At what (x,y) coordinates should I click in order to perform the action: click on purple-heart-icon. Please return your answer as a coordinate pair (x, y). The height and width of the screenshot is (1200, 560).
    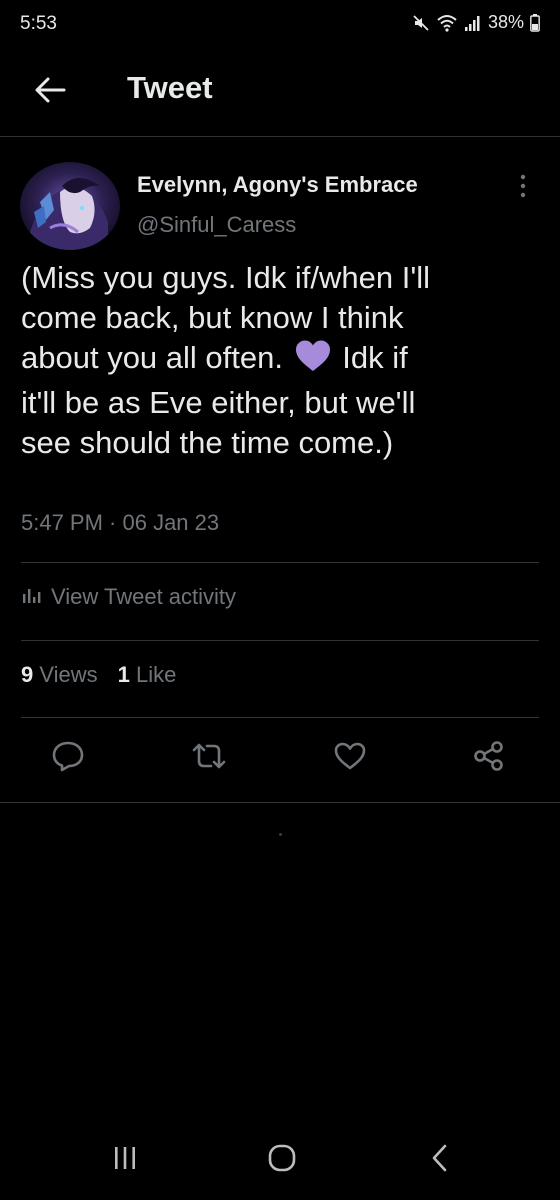
    Looking at the image, I should click on (313, 361).